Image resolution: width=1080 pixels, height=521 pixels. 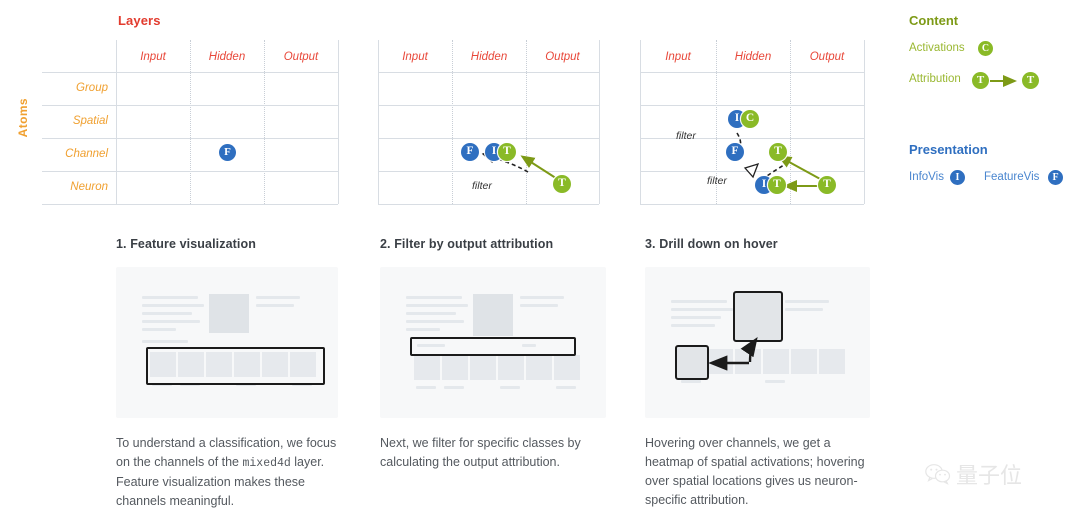 What do you see at coordinates (777, 185) in the screenshot?
I see `badge-attribution-neuron: T` at bounding box center [777, 185].